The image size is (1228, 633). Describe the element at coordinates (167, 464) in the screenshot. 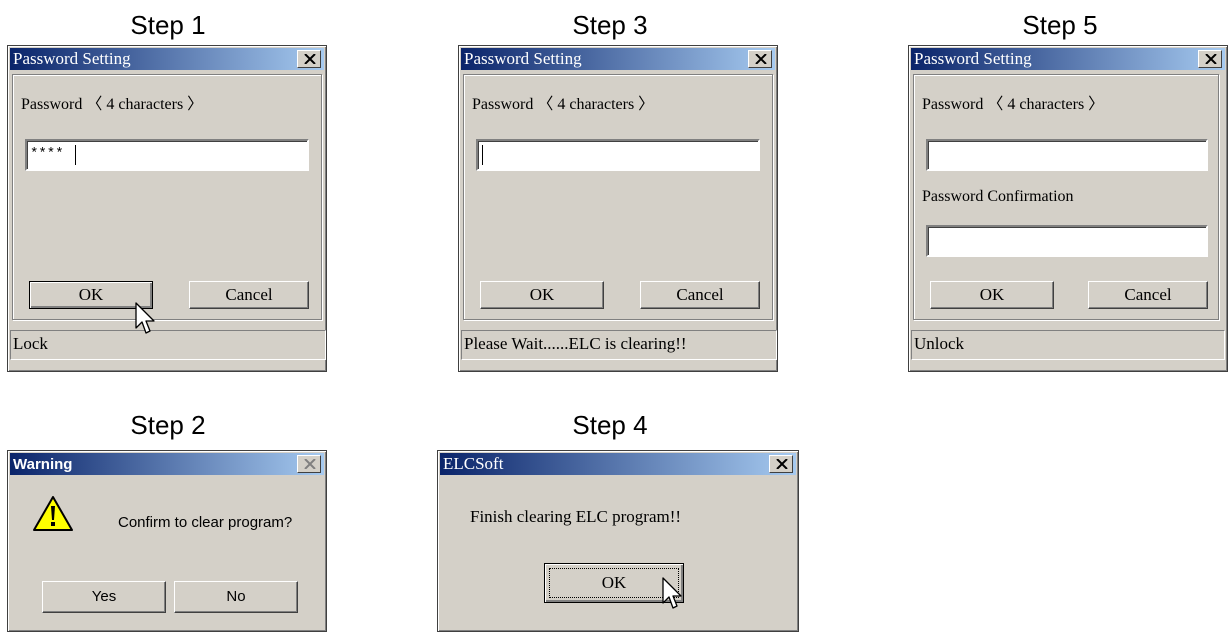

I see `title-bar: Warning` at that location.